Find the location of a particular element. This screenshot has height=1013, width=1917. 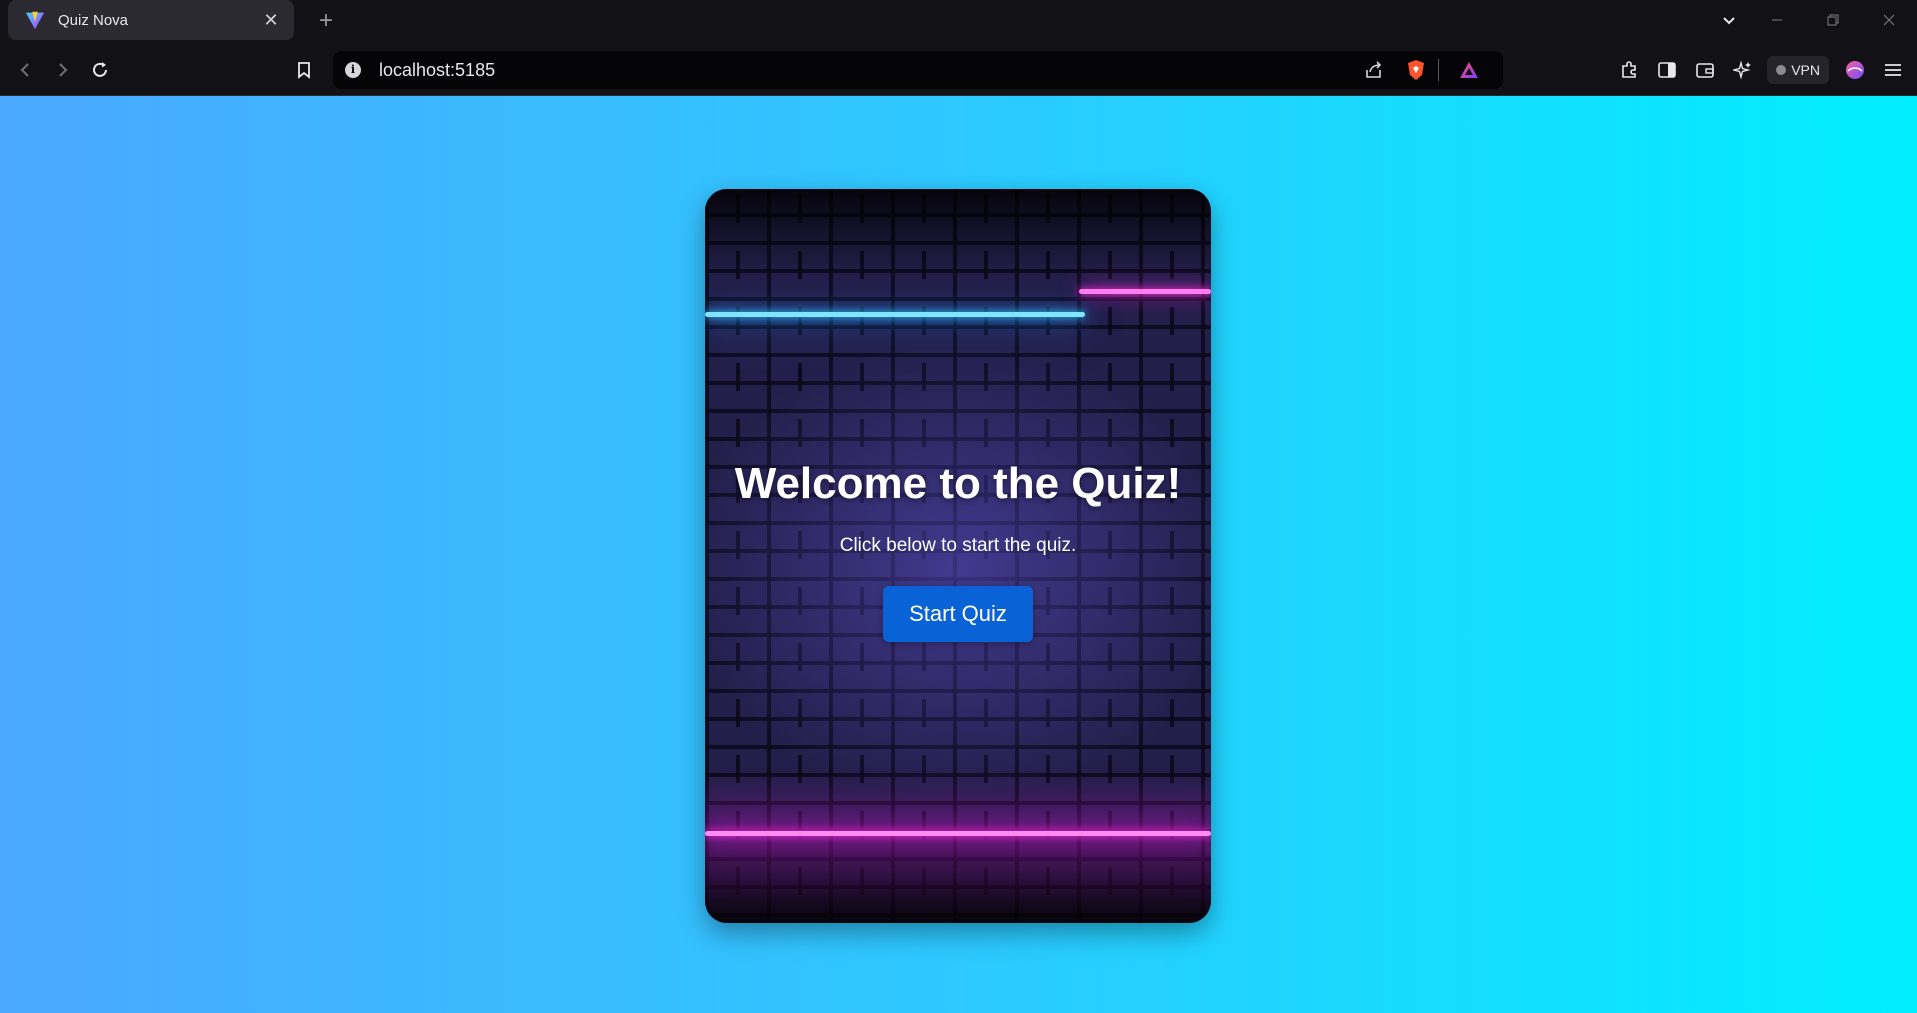

site-info-icon: i is located at coordinates (353, 70).